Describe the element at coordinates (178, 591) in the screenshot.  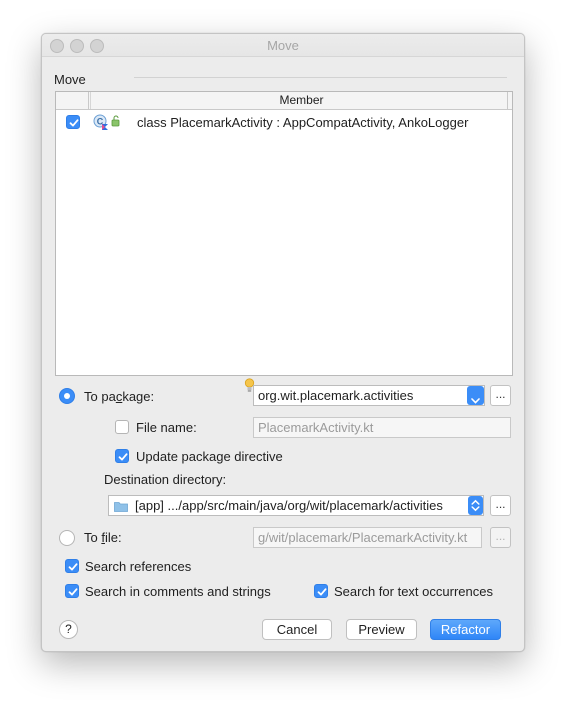
I see `search-comments-strings-label: Search in comments and strings` at that location.